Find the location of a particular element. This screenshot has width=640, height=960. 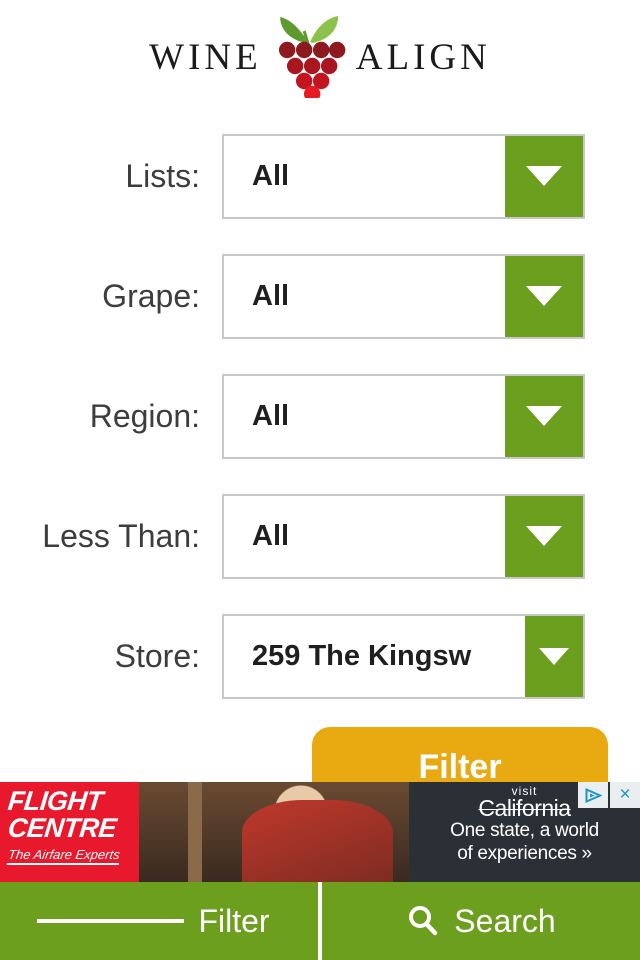

filter-row-grape: Grape: All is located at coordinates (320, 296).